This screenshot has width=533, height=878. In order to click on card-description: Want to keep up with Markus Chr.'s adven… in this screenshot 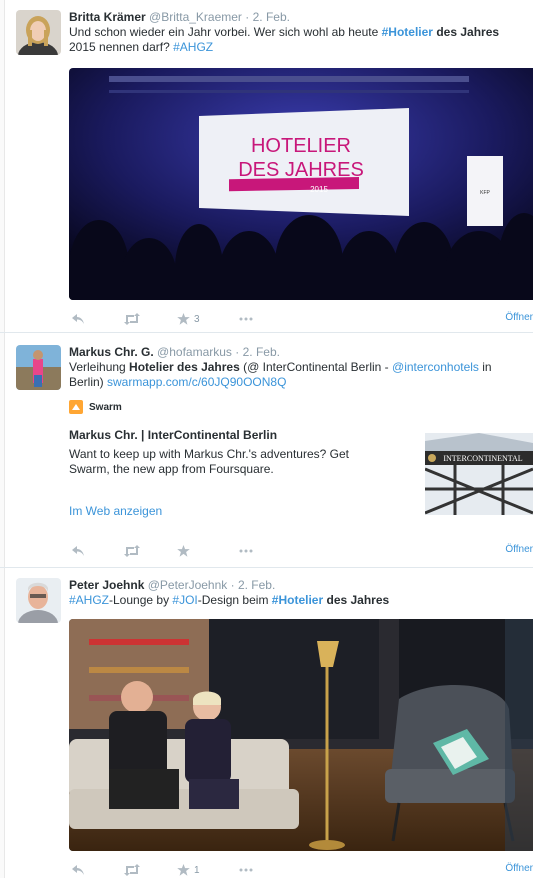, I will do `click(209, 461)`.